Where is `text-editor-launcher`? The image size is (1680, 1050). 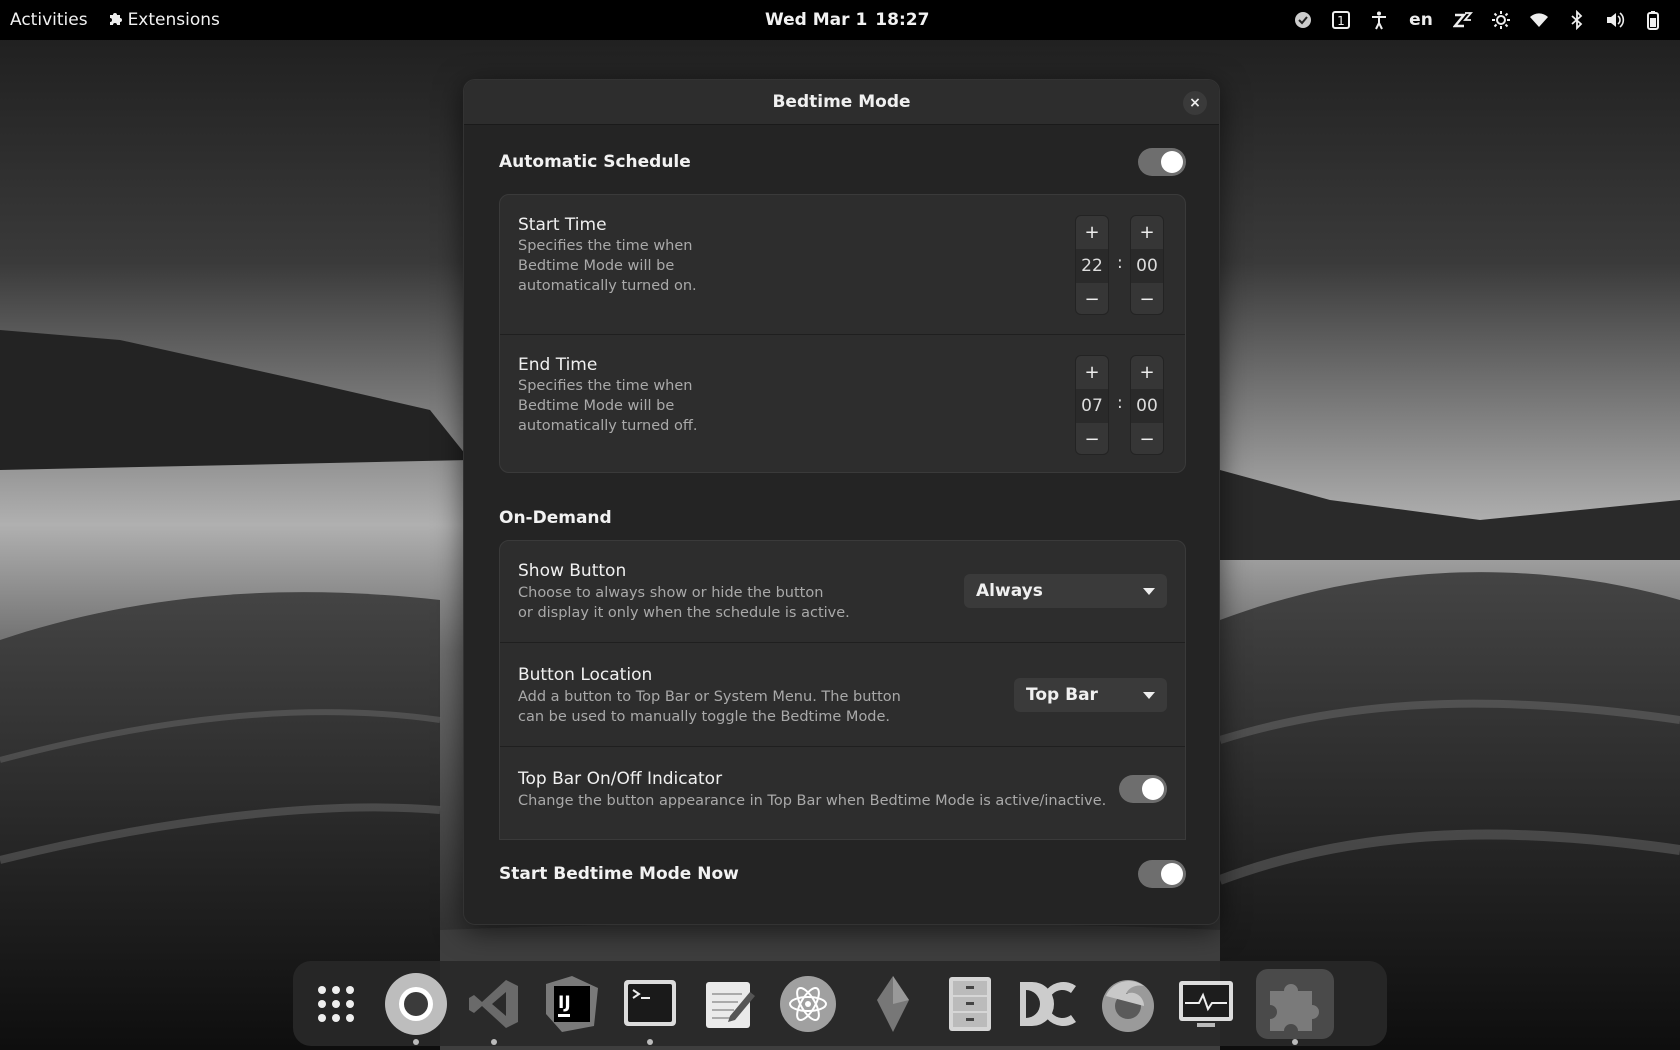
text-editor-launcher is located at coordinates (728, 1004).